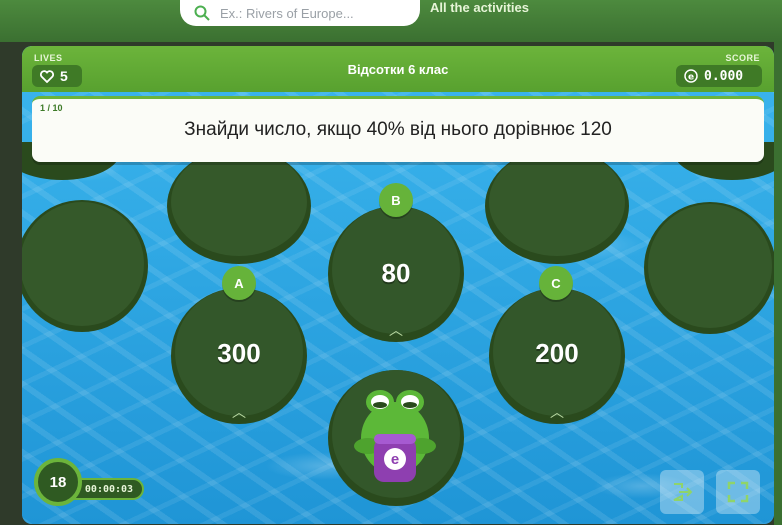  I want to click on search-icon, so click(202, 13).